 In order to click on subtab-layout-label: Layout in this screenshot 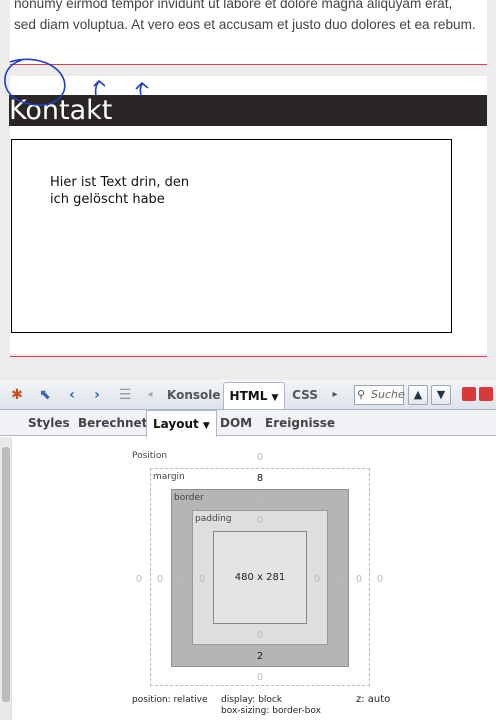, I will do `click(176, 424)`.